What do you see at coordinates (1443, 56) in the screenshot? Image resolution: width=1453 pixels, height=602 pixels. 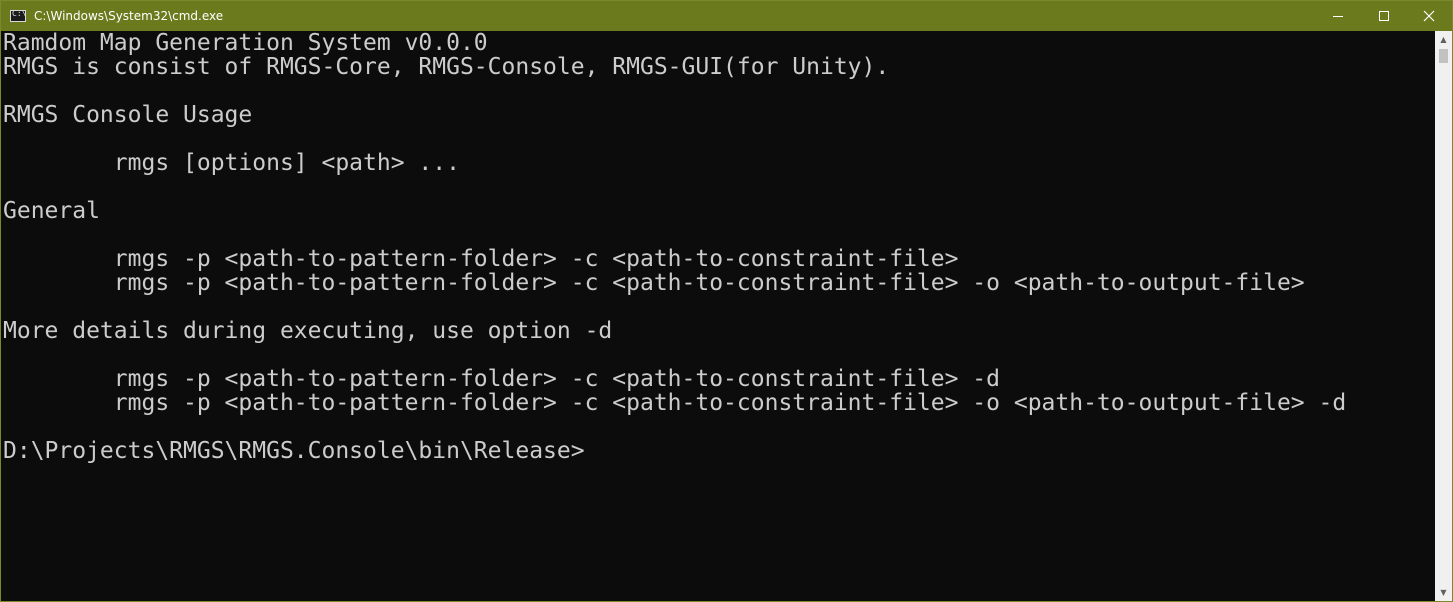 I see `scroll-thumb` at bounding box center [1443, 56].